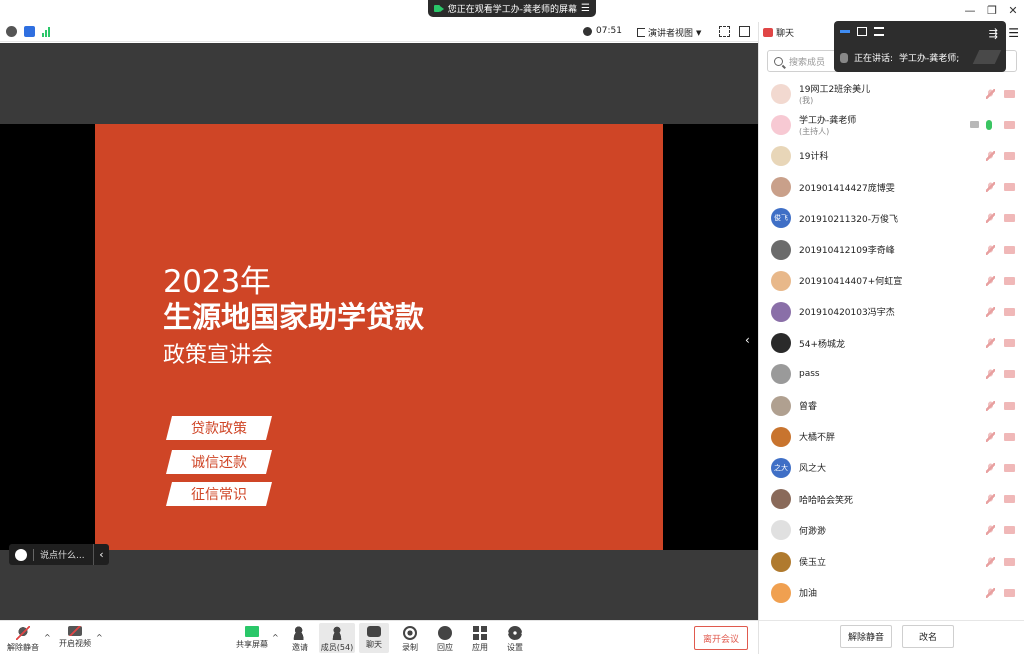  Describe the element at coordinates (379, 32) in the screenshot. I see `meeting-info-bar: 07:51 演讲者视图 ▼` at that location.